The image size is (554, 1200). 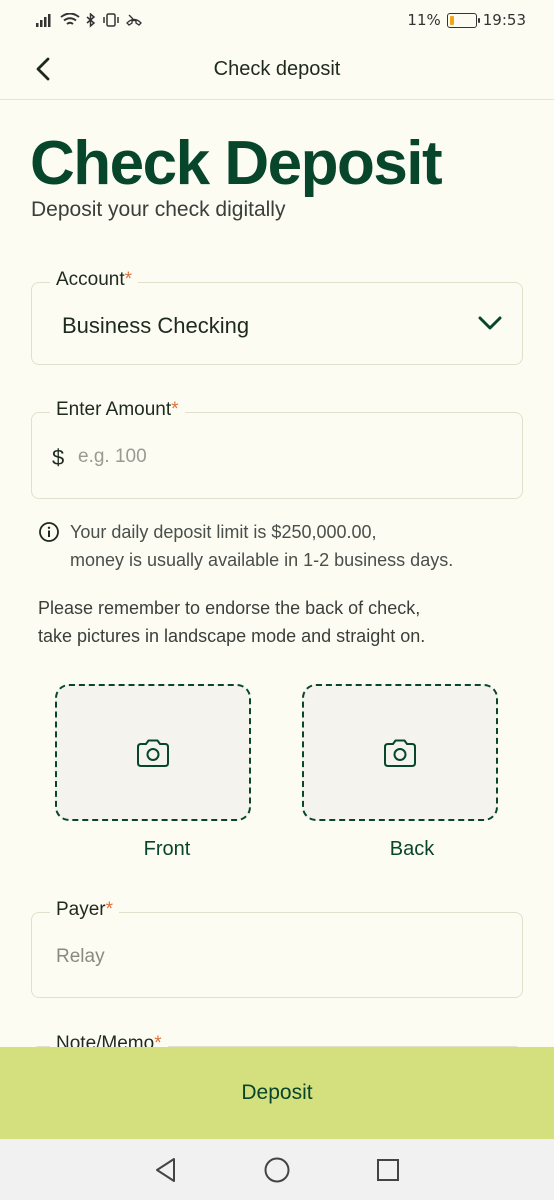 What do you see at coordinates (223, 532) in the screenshot?
I see `info-line-1: Your daily deposit limit is $250,000.00,` at bounding box center [223, 532].